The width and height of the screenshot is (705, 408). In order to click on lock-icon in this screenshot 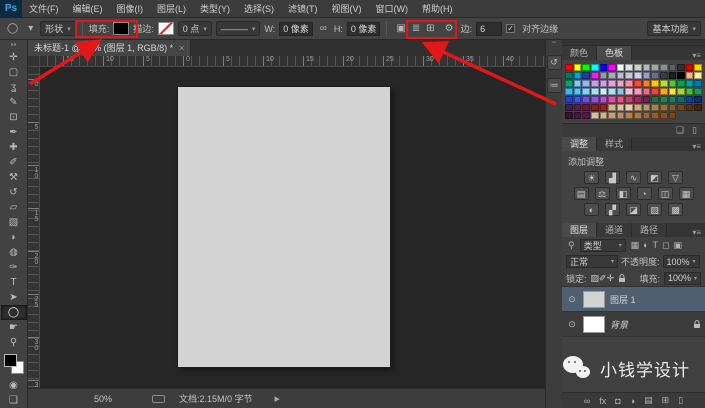, I will do `click(622, 278)`.